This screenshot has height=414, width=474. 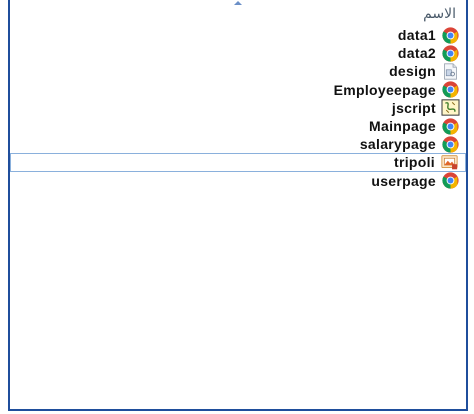 What do you see at coordinates (450, 108) in the screenshot?
I see `javascript-file-icon` at bounding box center [450, 108].